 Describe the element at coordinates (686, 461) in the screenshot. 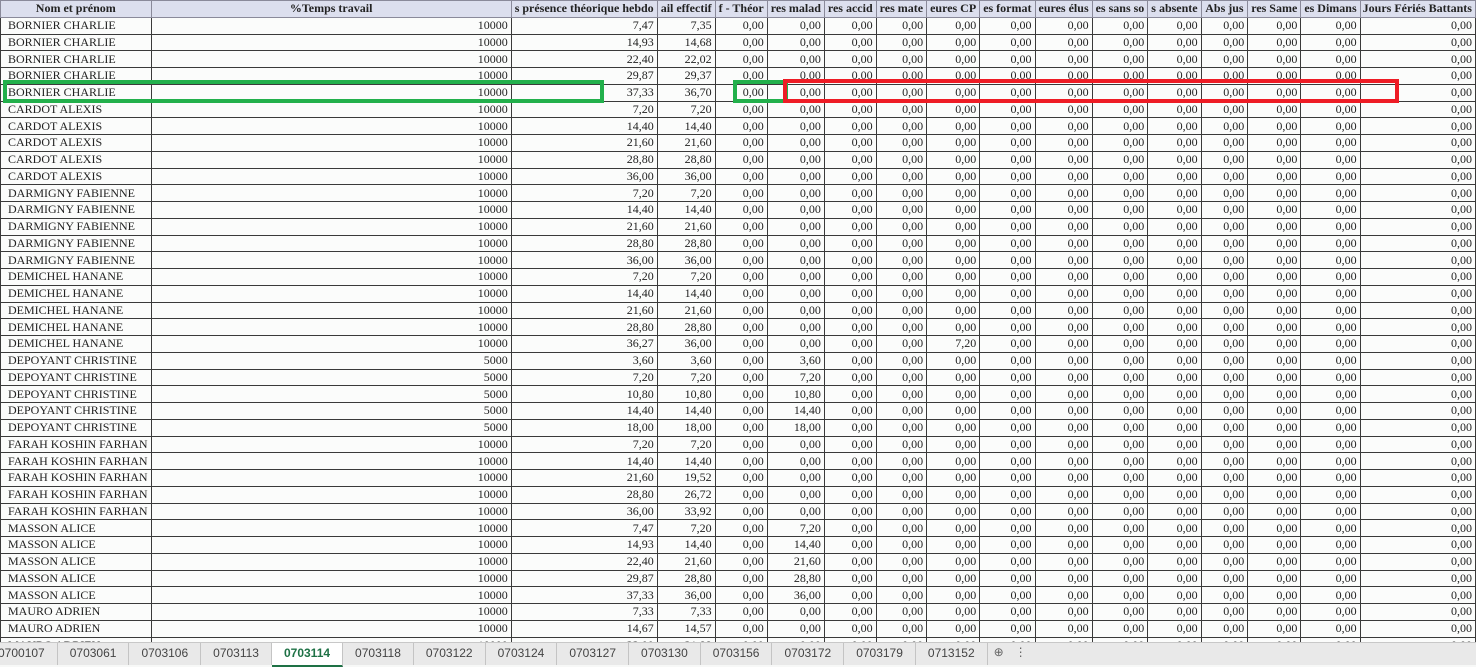

I see `cell-travail-effectif: 14,40` at that location.